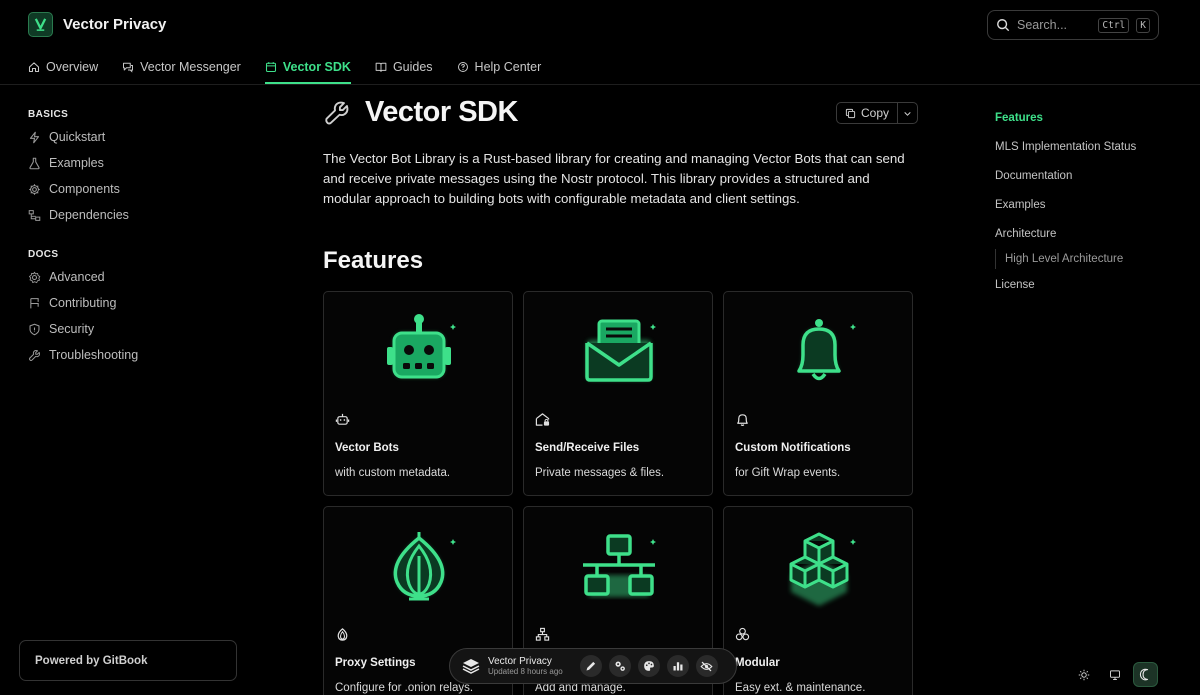 The height and width of the screenshot is (695, 1200). I want to click on page-title: Vector SDK, so click(441, 112).